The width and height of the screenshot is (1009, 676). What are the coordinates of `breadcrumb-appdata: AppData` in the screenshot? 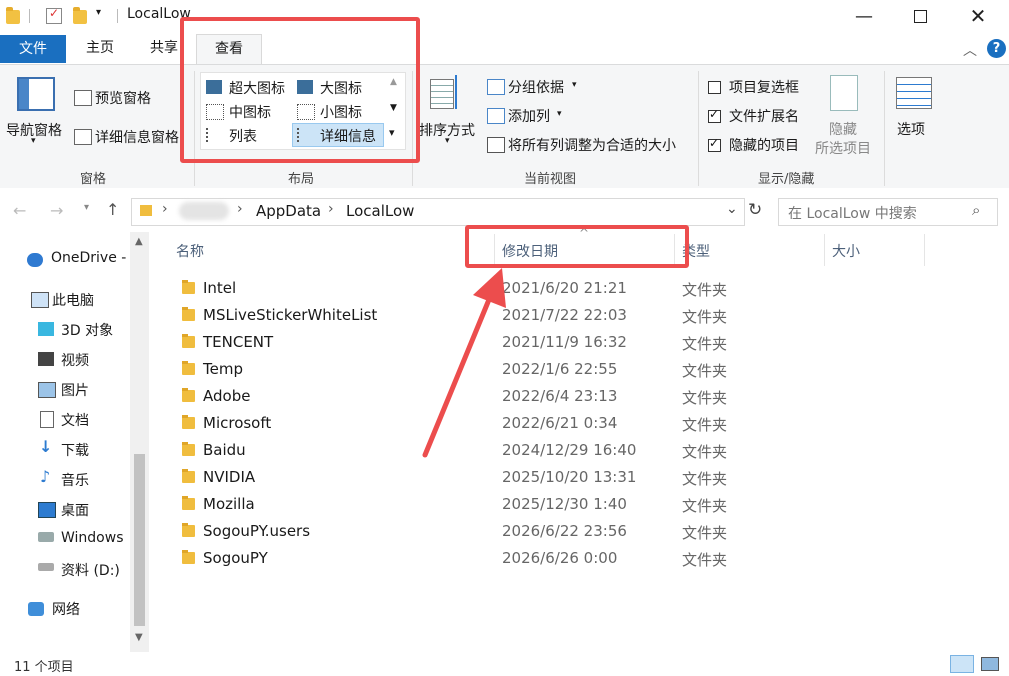 It's located at (288, 211).